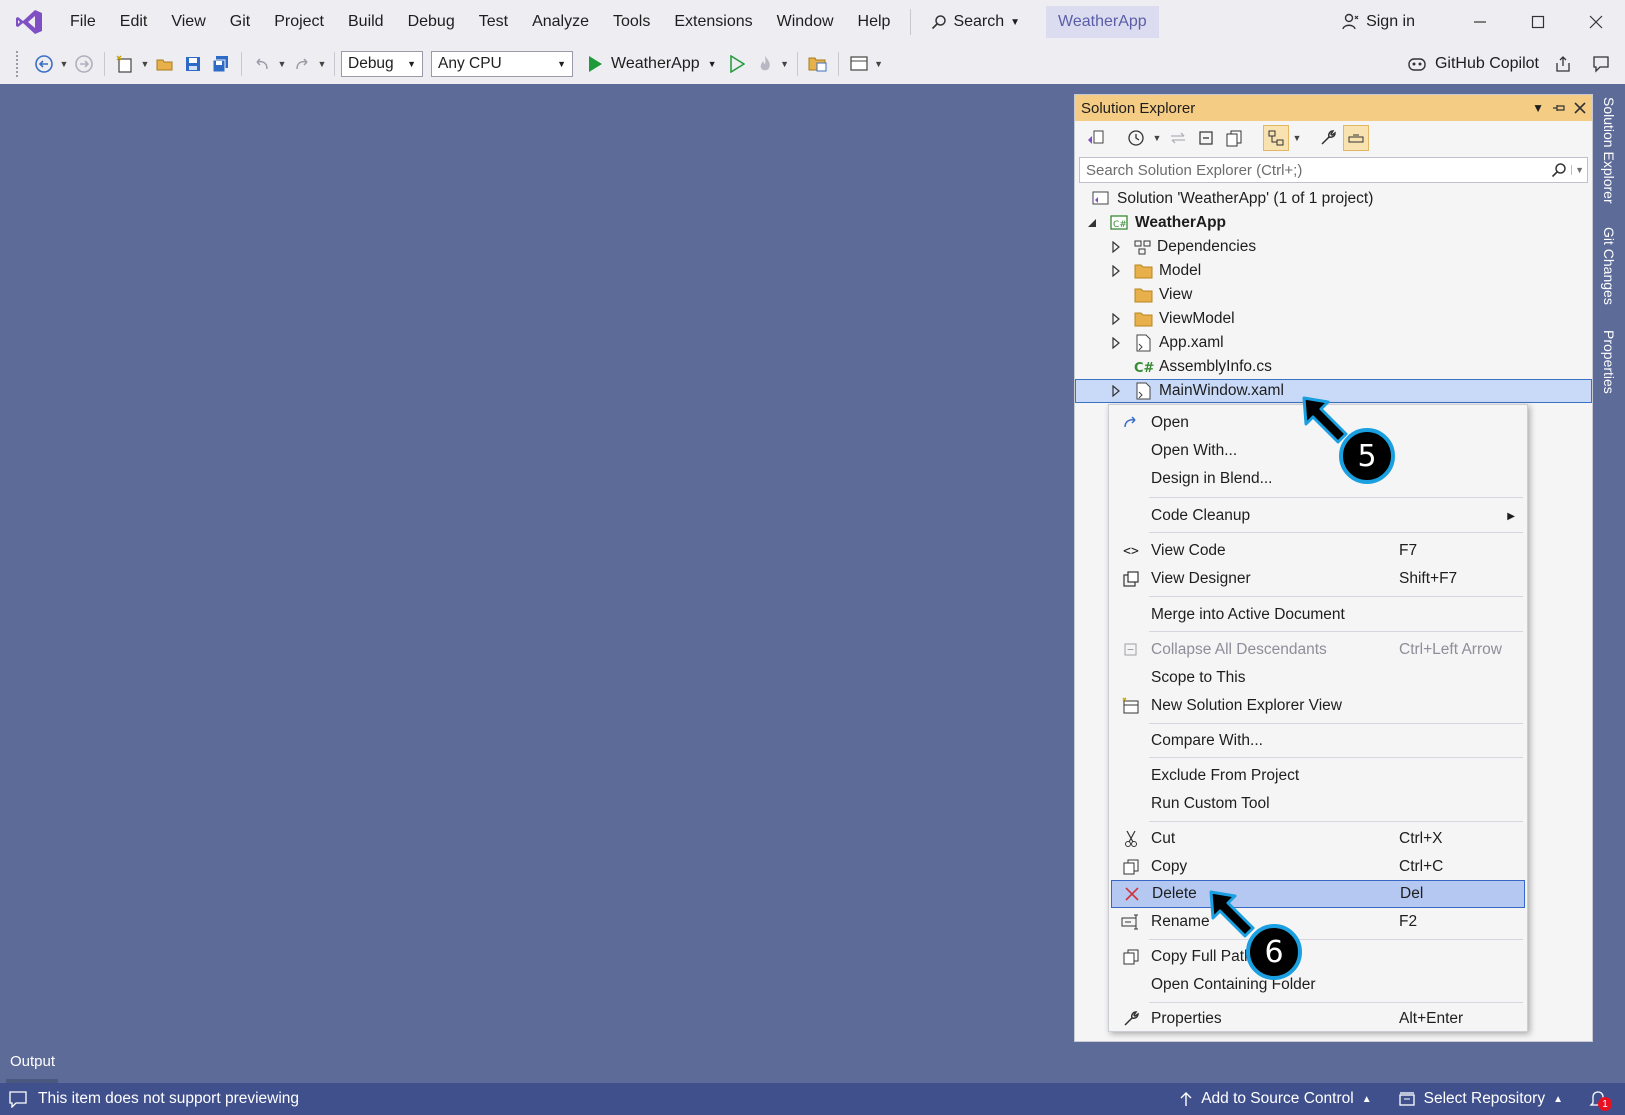 The height and width of the screenshot is (1115, 1625). Describe the element at coordinates (322, 64) in the screenshot. I see `redo-dropdown-icon: ▼` at that location.